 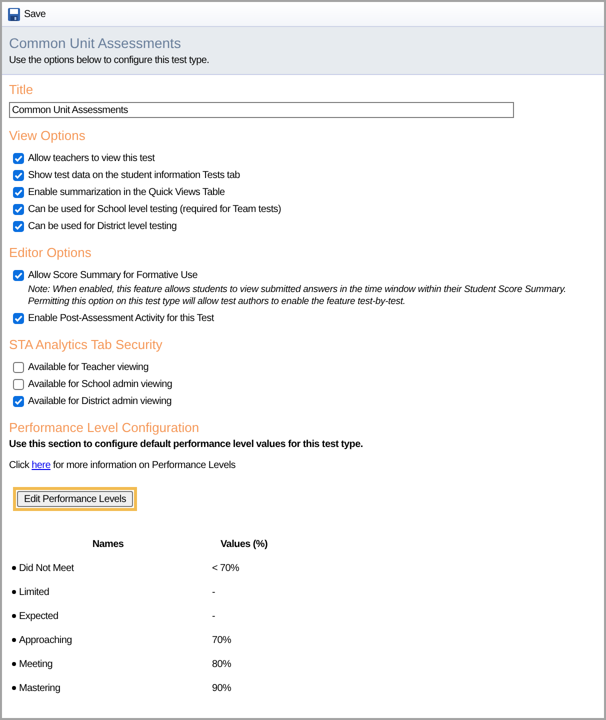 I want to click on info-text: Click here for more information on Performance Levels, so click(x=122, y=466).